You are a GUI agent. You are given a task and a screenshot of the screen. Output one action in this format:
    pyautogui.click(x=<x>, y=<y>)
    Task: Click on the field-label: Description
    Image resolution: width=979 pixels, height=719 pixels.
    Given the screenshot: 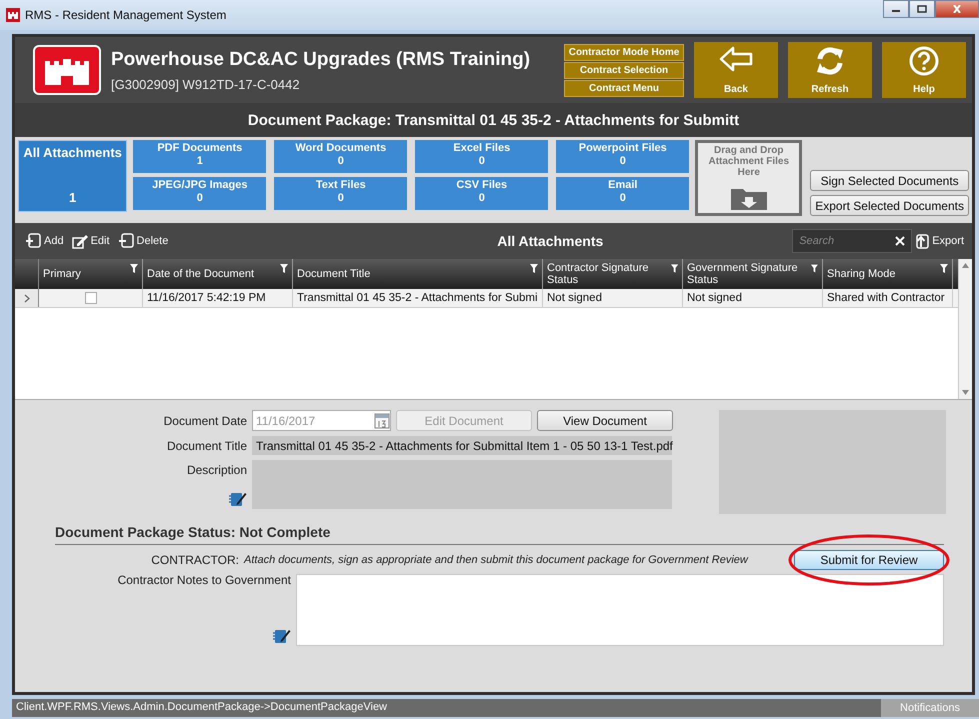 What is the action you would take?
    pyautogui.click(x=216, y=470)
    